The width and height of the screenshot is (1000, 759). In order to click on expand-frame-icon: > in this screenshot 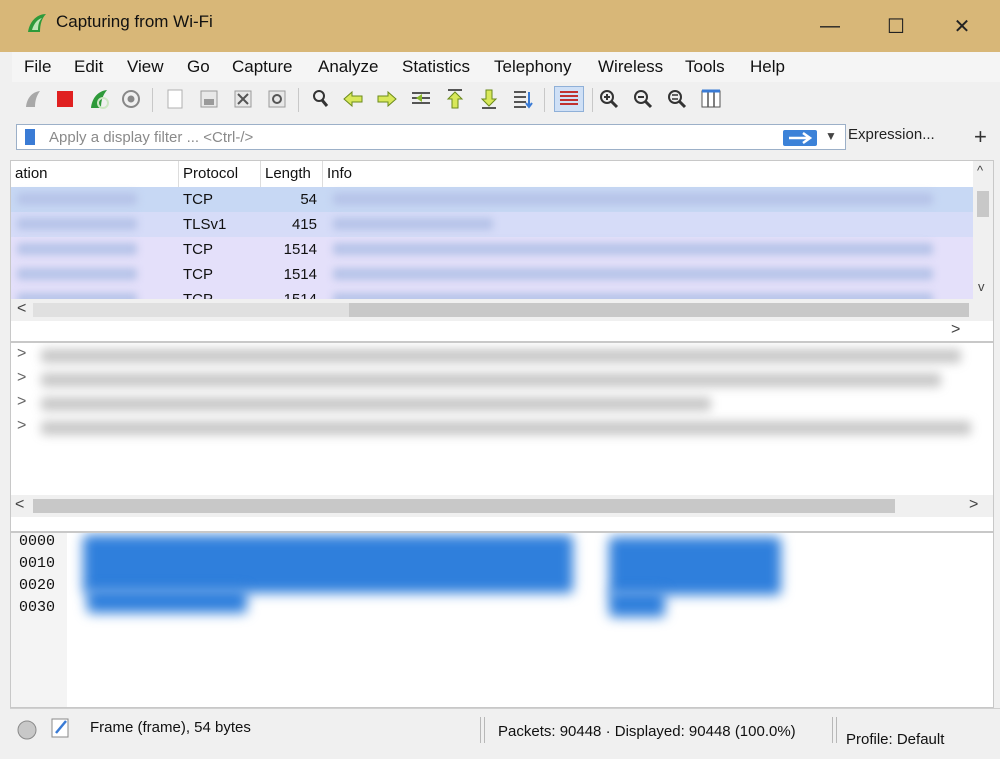, I will do `click(21, 354)`.